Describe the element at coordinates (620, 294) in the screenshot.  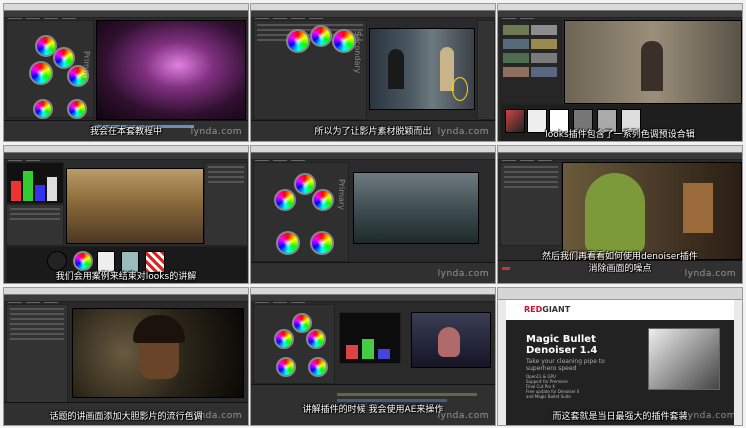
I see `browser-toolbar` at that location.